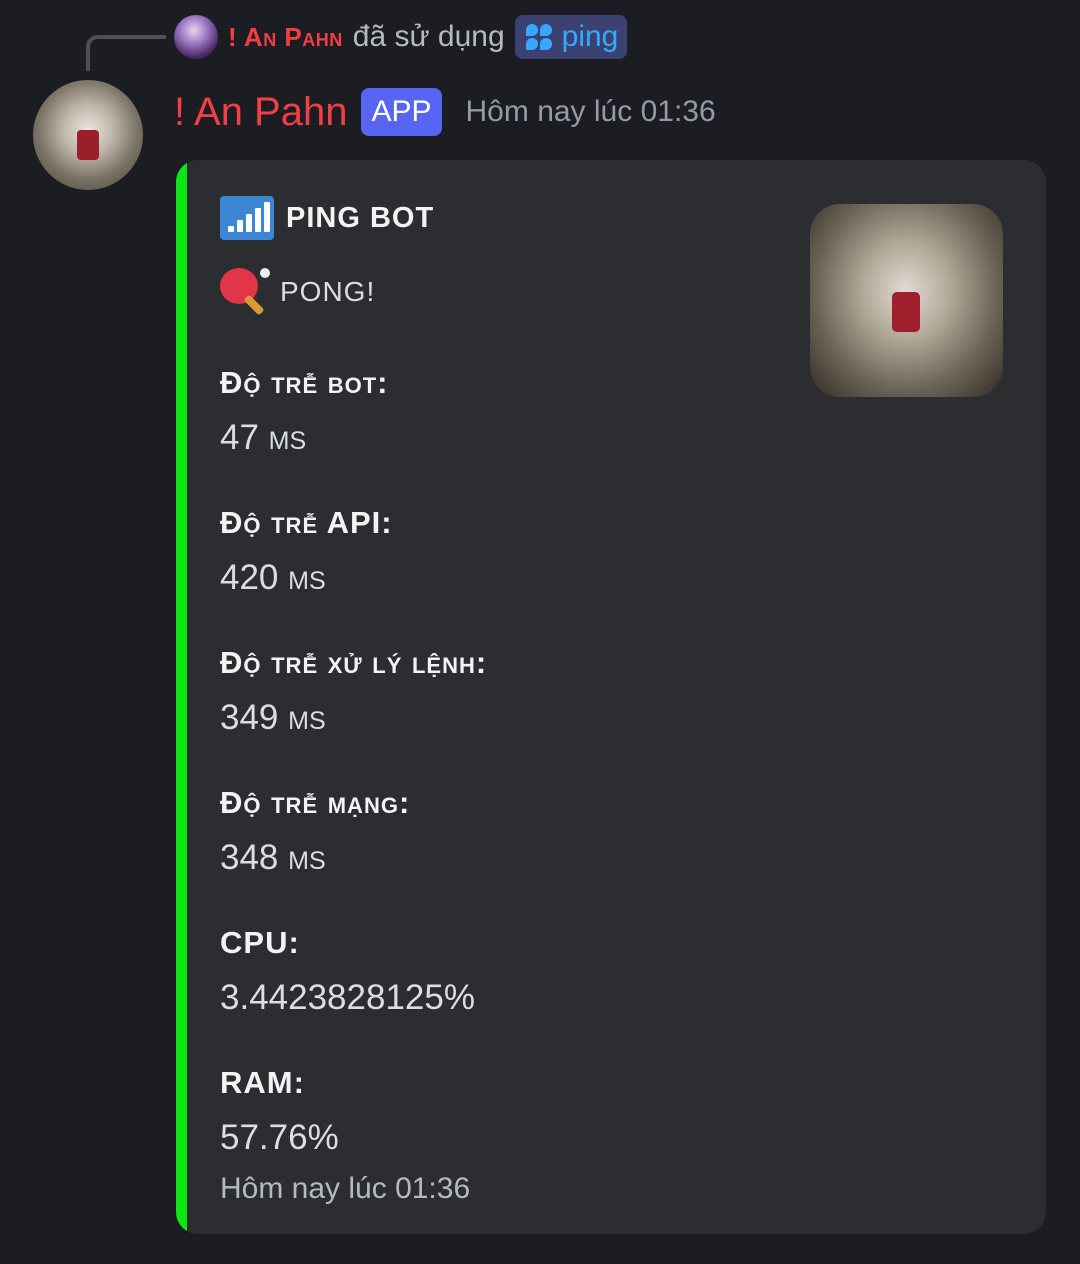 The image size is (1080, 1264). Describe the element at coordinates (520, 693) in the screenshot. I see `embed-field: Độ trễ xử lý lệnh: 349 ms` at that location.